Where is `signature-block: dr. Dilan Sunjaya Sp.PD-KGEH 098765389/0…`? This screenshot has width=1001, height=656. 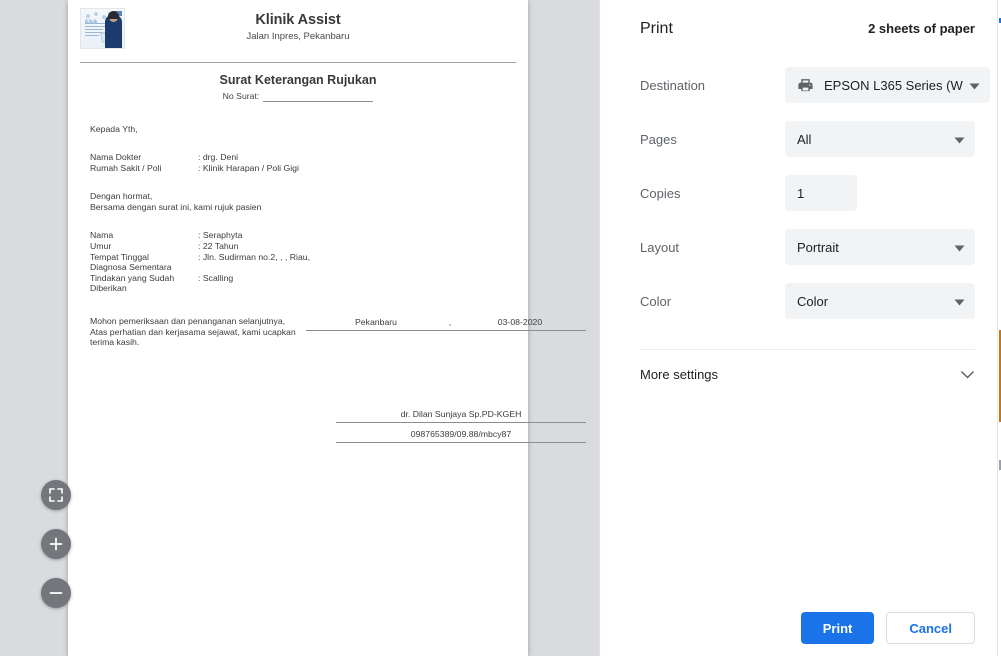
signature-block: dr. Dilan Sunjaya Sp.PD-KGEH 098765389/0… is located at coordinates (461, 426).